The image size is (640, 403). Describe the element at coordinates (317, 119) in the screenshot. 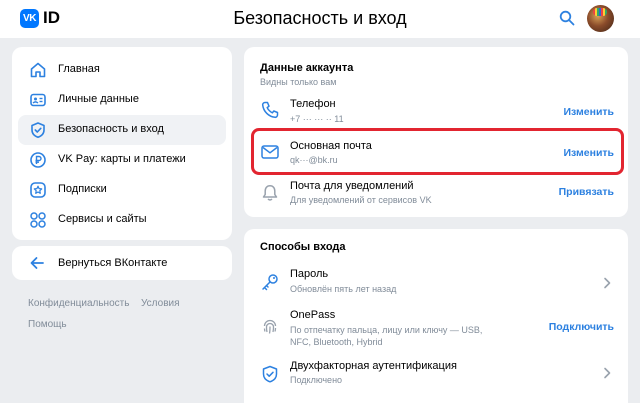

I see `phone-value: +7 ··· ··· ·· 11` at that location.